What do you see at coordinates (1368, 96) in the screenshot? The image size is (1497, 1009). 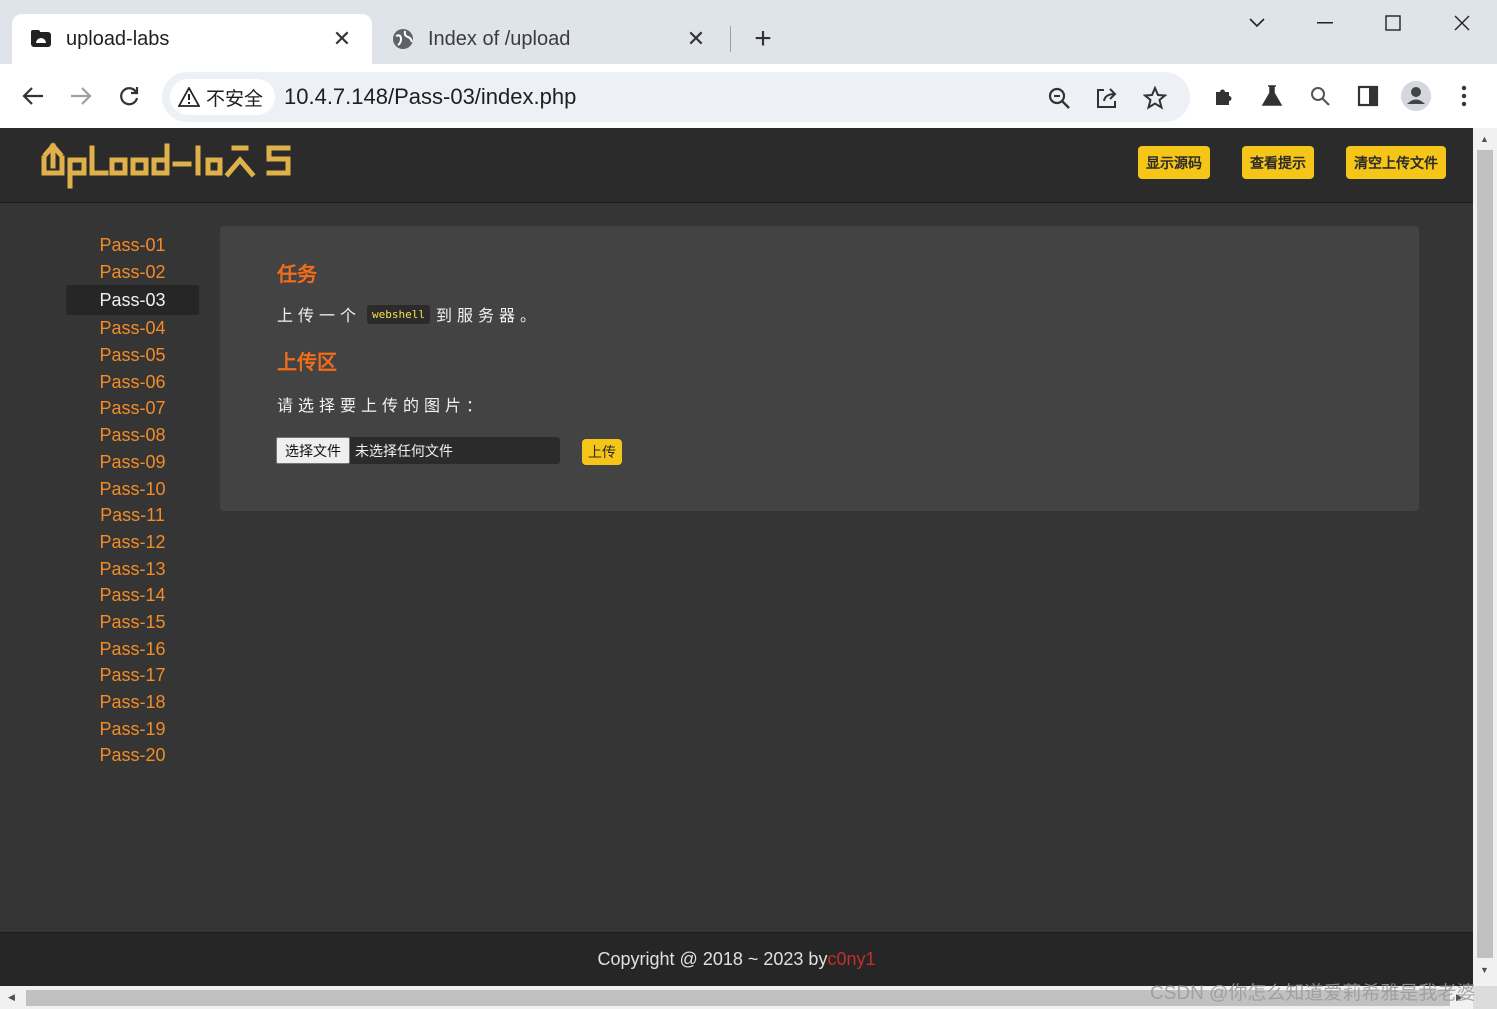 I see `side-panel-icon` at bounding box center [1368, 96].